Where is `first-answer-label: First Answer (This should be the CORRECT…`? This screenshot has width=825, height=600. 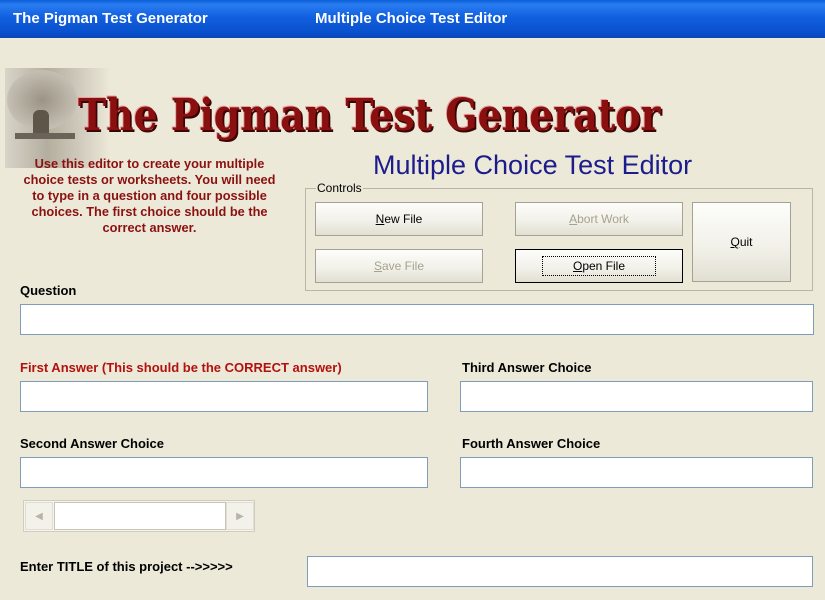
first-answer-label: First Answer (This should be the CORRECT… is located at coordinates (181, 367).